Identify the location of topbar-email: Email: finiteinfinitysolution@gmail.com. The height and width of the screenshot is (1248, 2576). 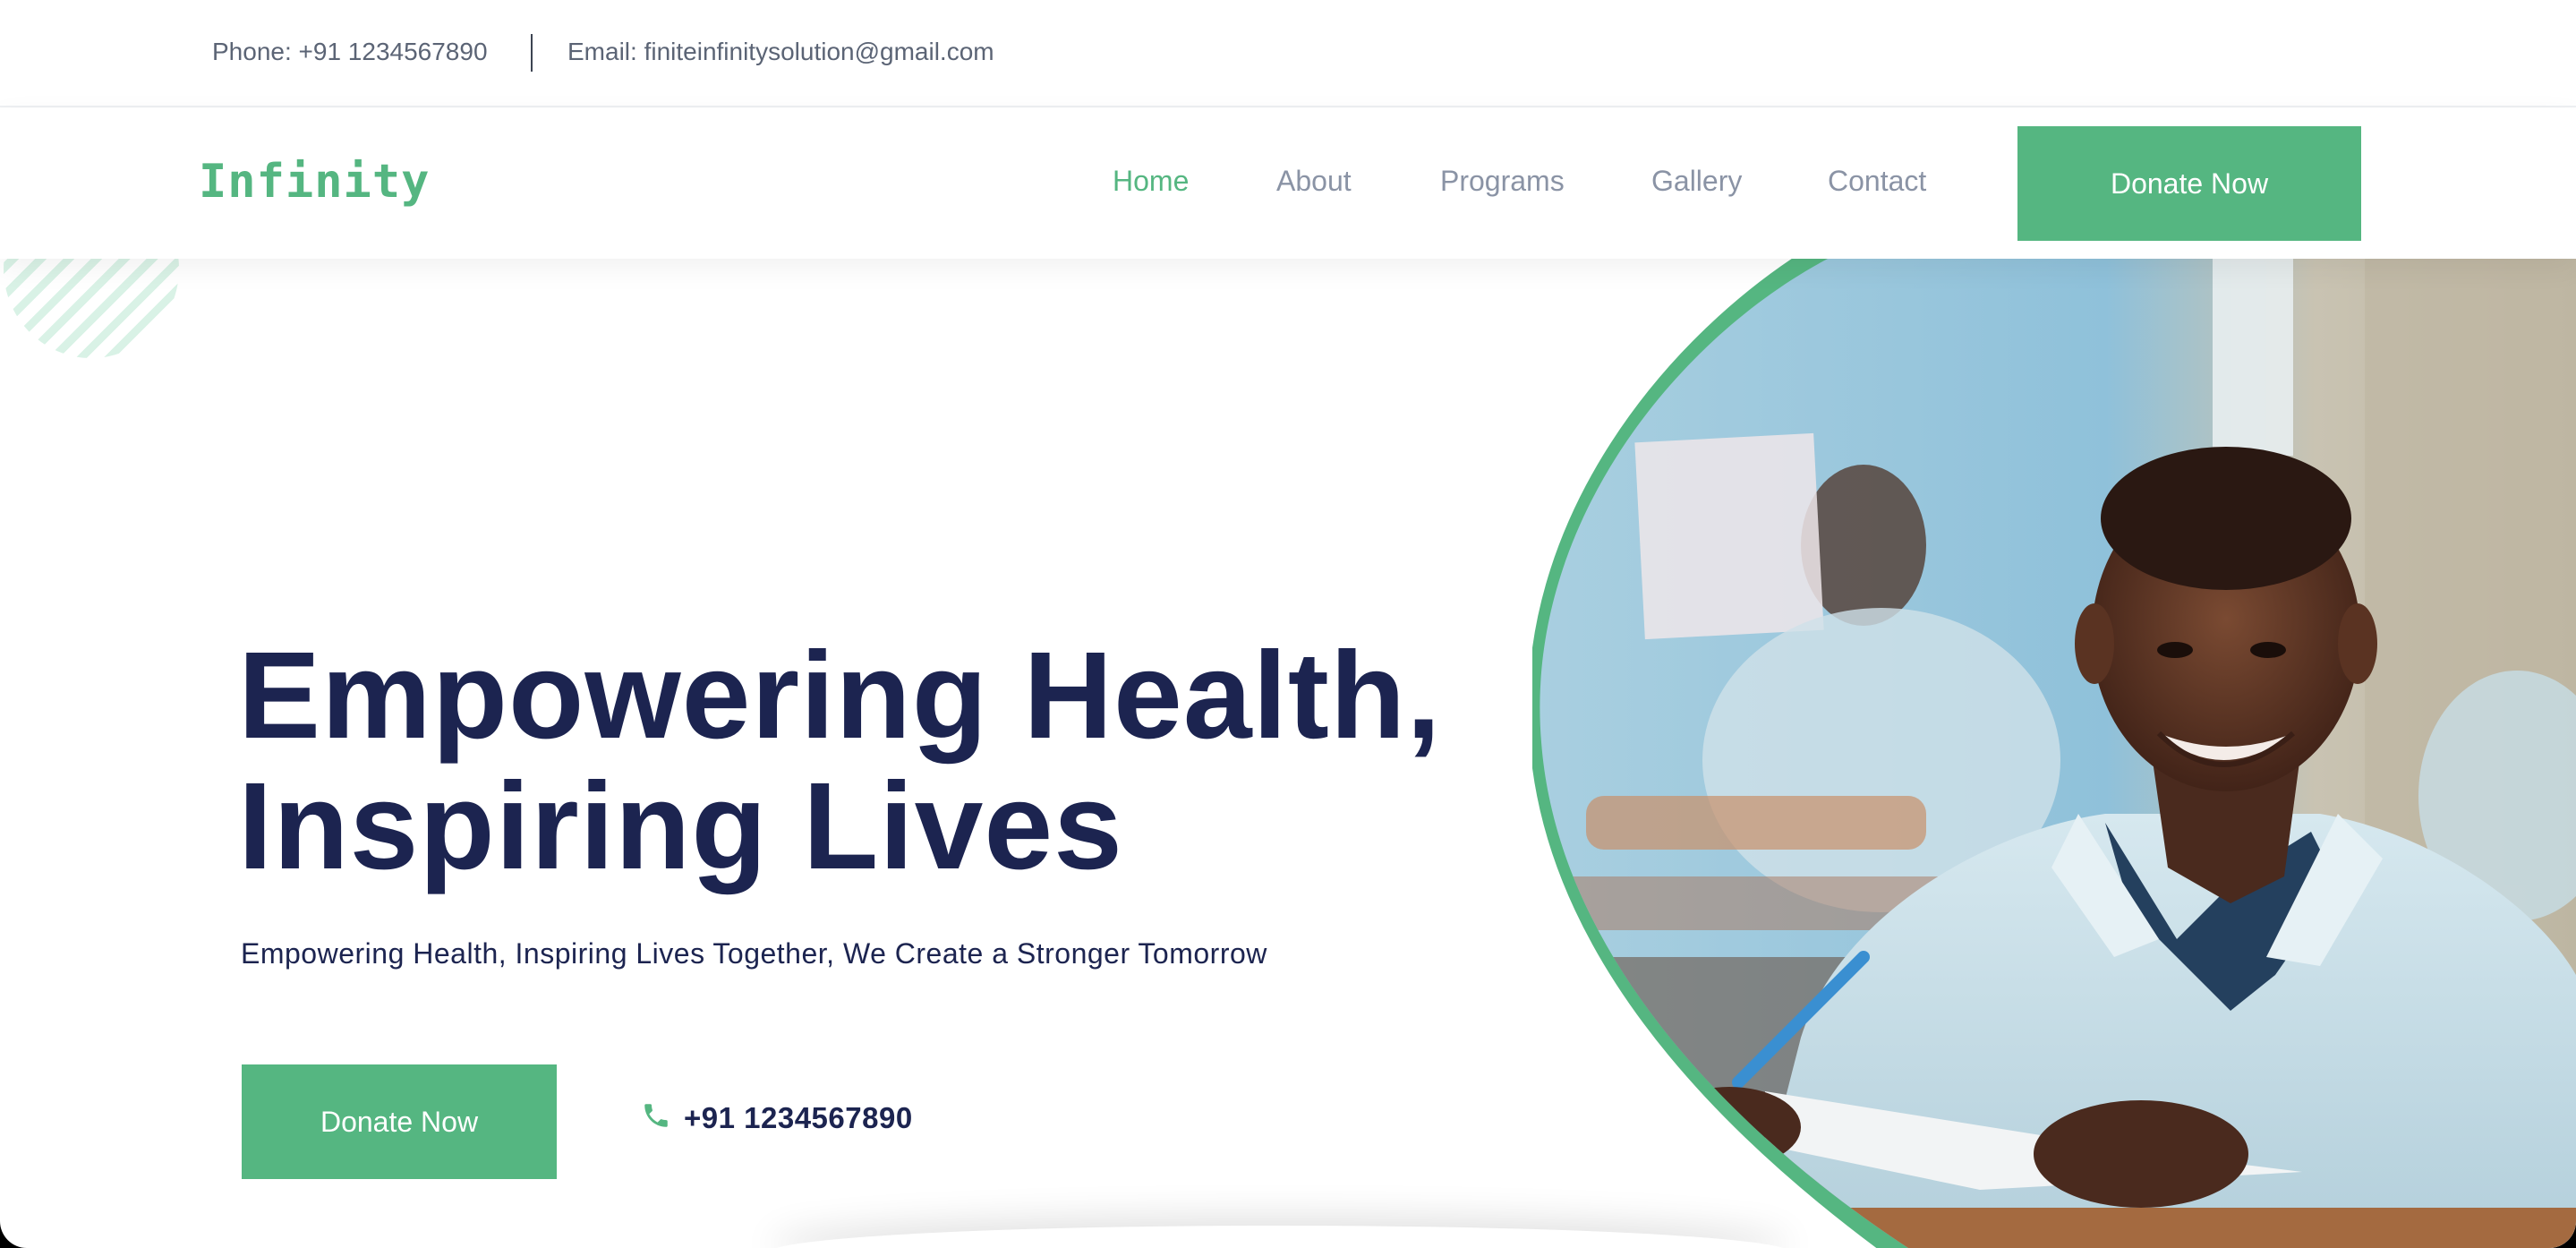
(780, 52).